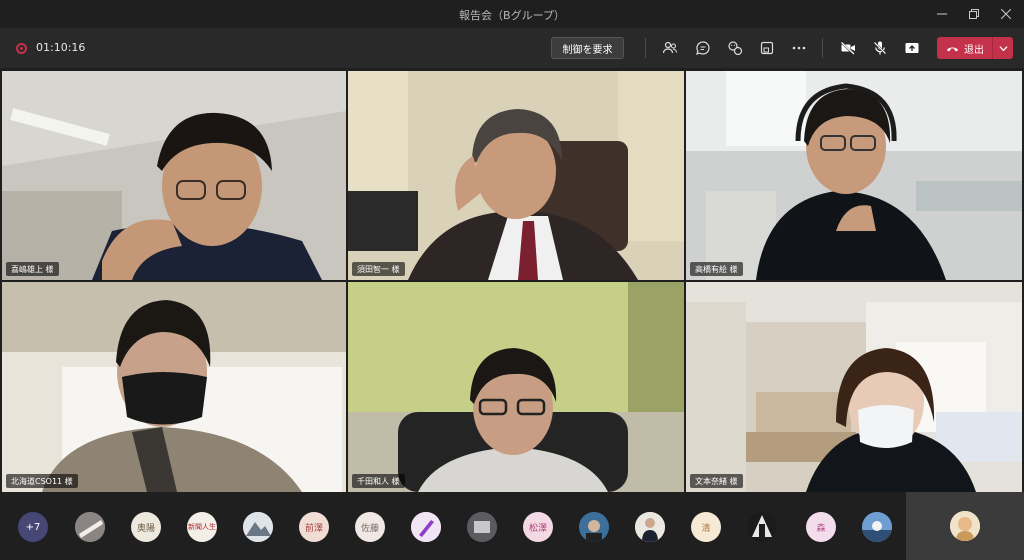 This screenshot has height=560, width=1024. I want to click on leave-options-dropdown, so click(1003, 48).